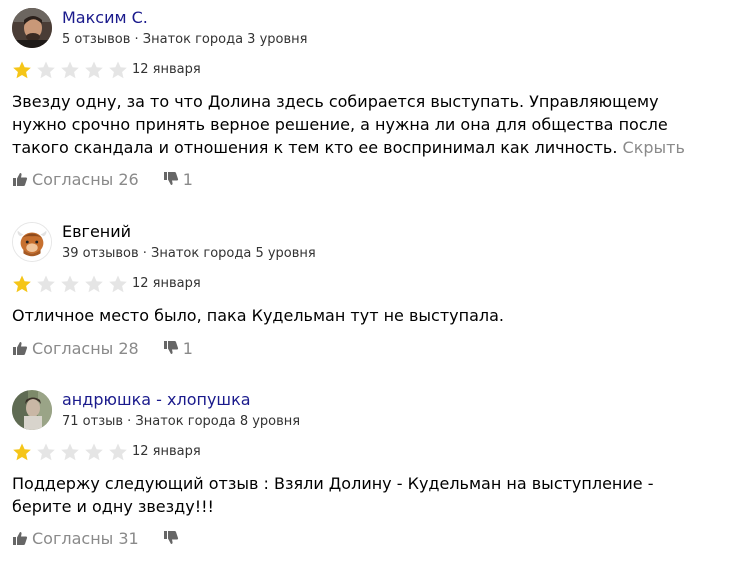  I want to click on review-reactions: Согласны 26 1, so click(102, 179).